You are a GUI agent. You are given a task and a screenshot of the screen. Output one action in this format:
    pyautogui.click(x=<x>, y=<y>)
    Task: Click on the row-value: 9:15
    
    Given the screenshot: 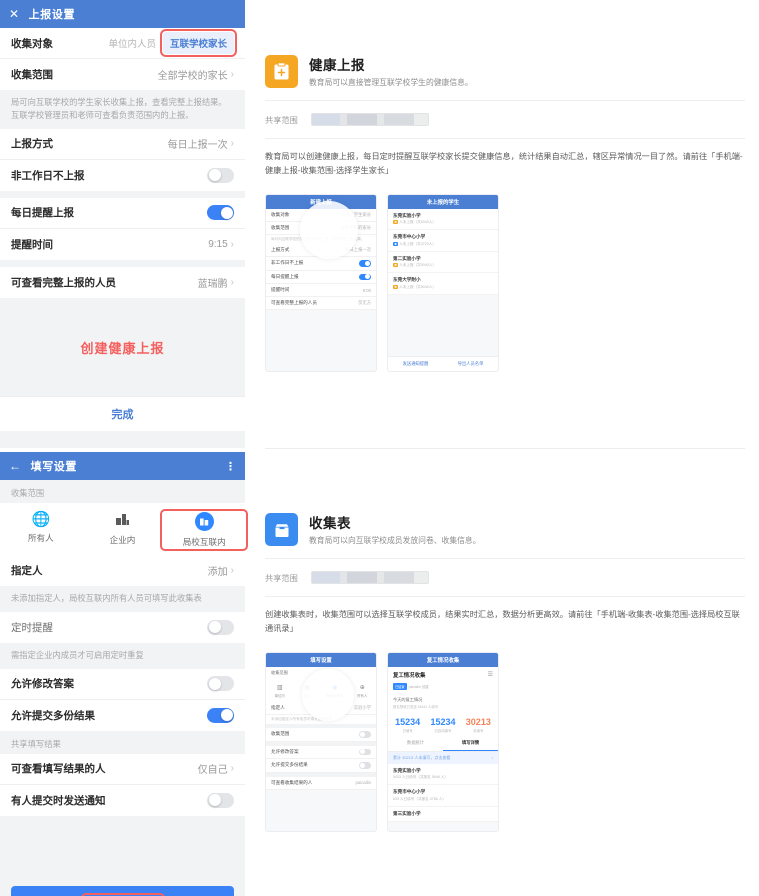 What is the action you would take?
    pyautogui.click(x=218, y=244)
    